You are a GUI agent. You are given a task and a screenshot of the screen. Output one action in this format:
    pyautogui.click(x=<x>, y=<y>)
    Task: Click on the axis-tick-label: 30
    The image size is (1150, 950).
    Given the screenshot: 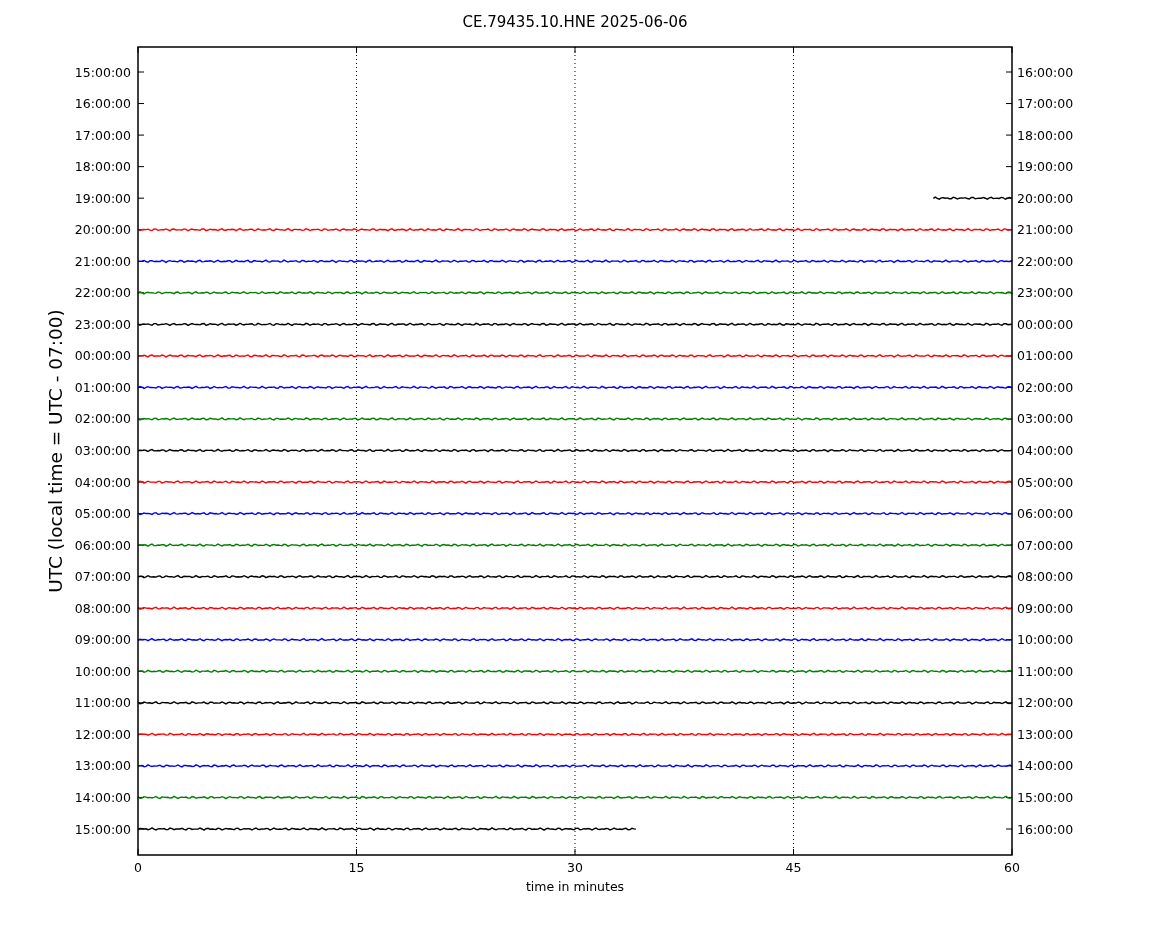 What is the action you would take?
    pyautogui.click(x=575, y=867)
    